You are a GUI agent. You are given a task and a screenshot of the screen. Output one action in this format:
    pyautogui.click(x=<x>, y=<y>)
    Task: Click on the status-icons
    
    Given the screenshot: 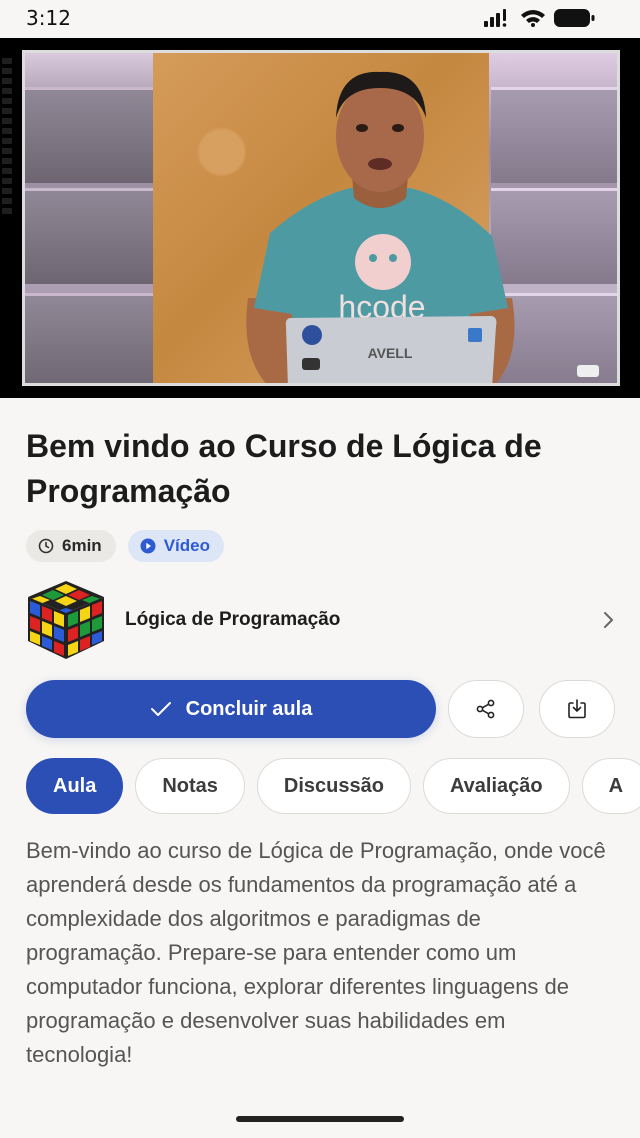 What is the action you would take?
    pyautogui.click(x=540, y=18)
    